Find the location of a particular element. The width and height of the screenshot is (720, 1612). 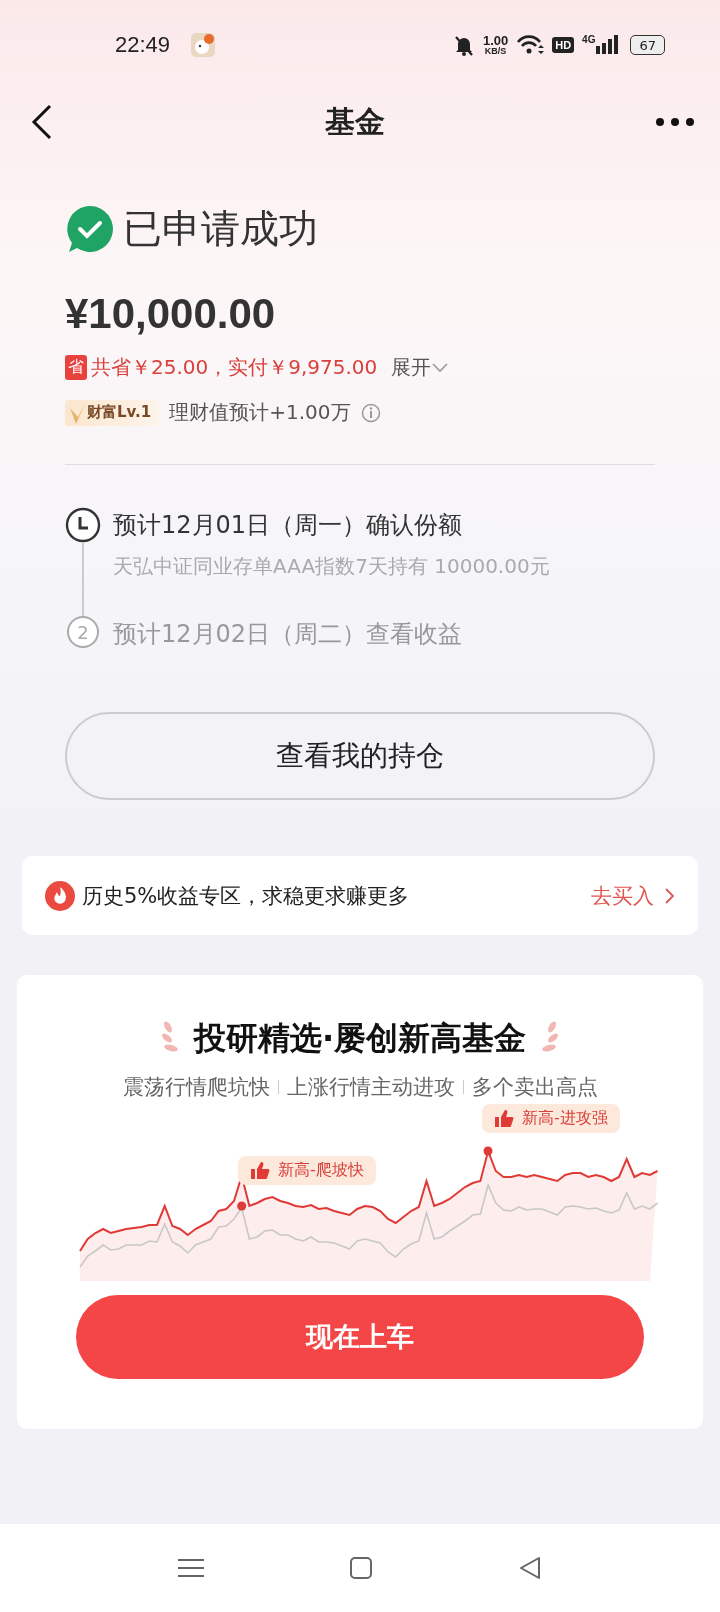

step-number: 2 is located at coordinates (83, 632).